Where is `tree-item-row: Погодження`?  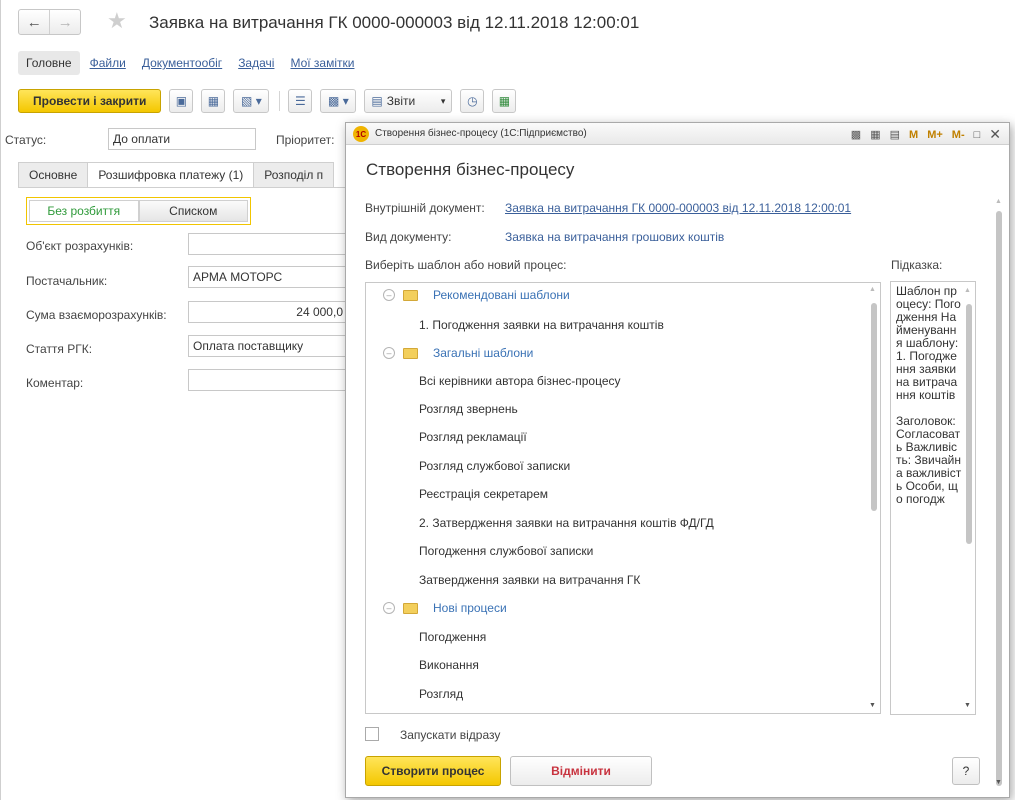 tree-item-row: Погодження is located at coordinates (623, 637).